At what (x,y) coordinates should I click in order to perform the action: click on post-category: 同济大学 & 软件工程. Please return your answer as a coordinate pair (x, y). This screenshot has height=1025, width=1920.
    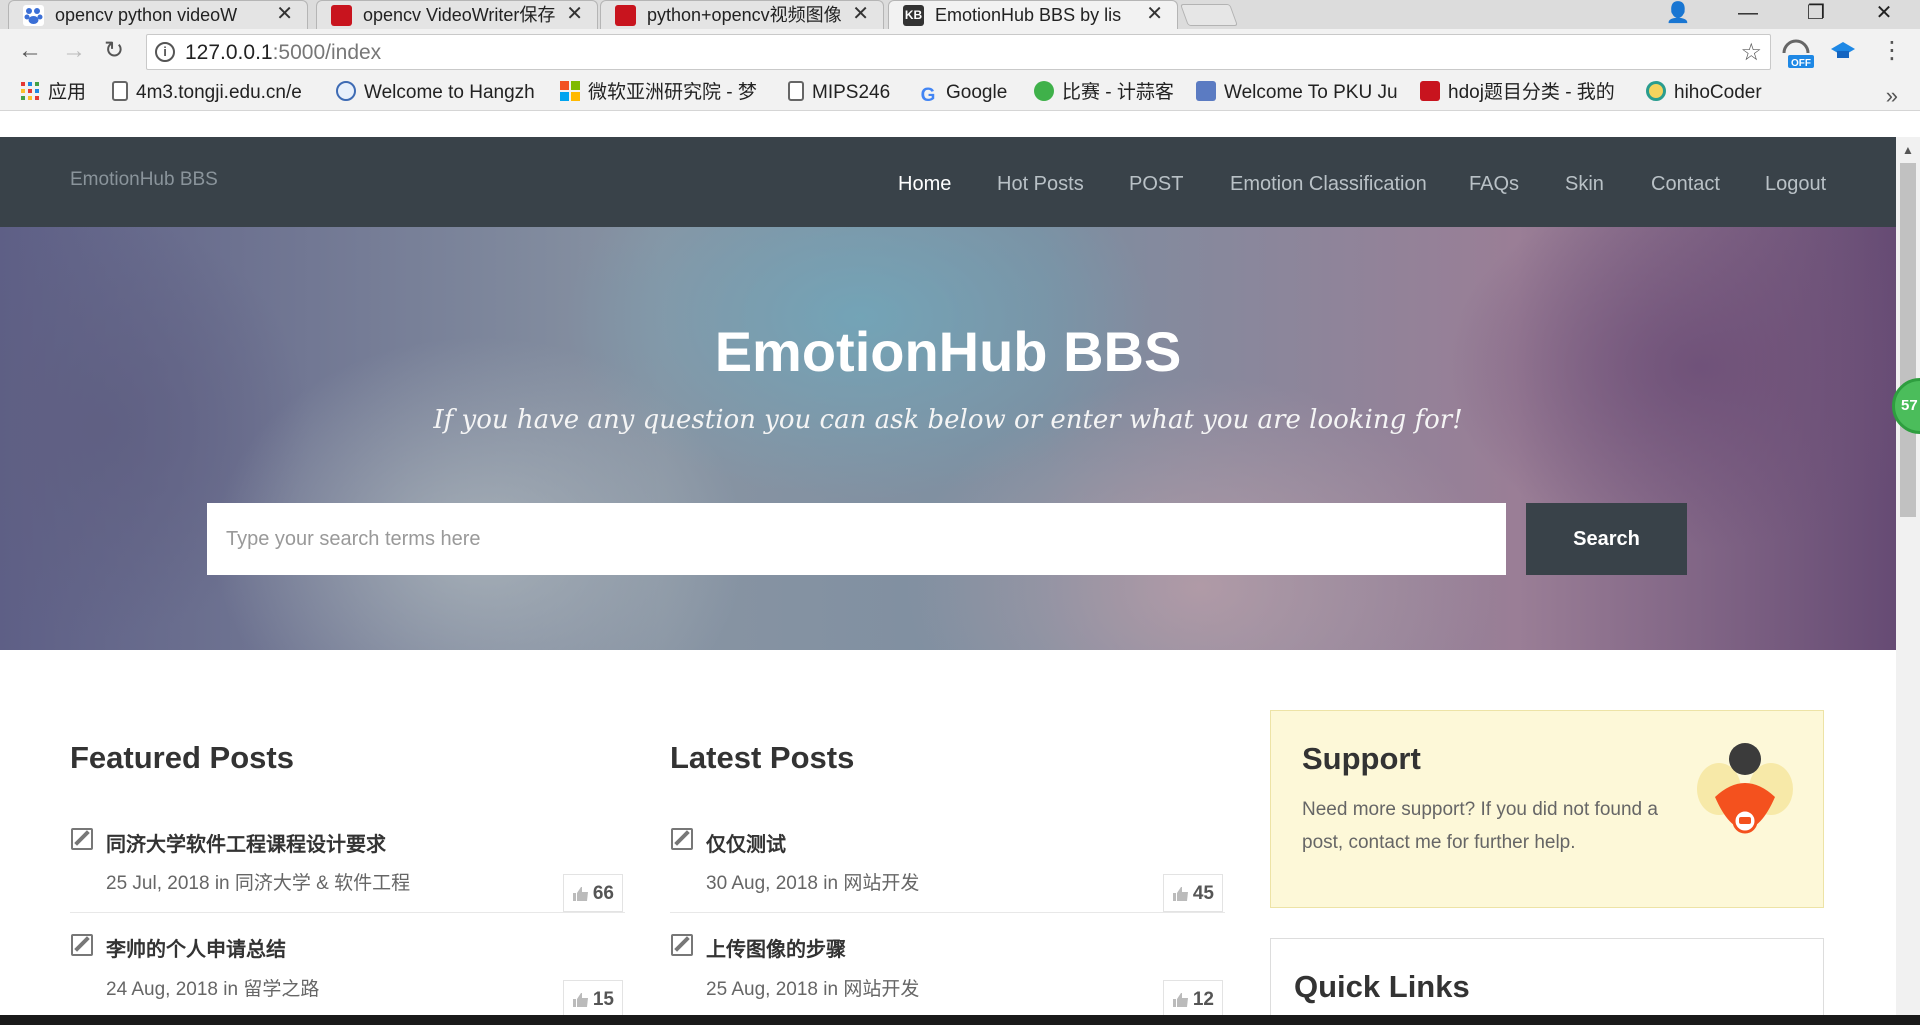
    Looking at the image, I should click on (322, 883).